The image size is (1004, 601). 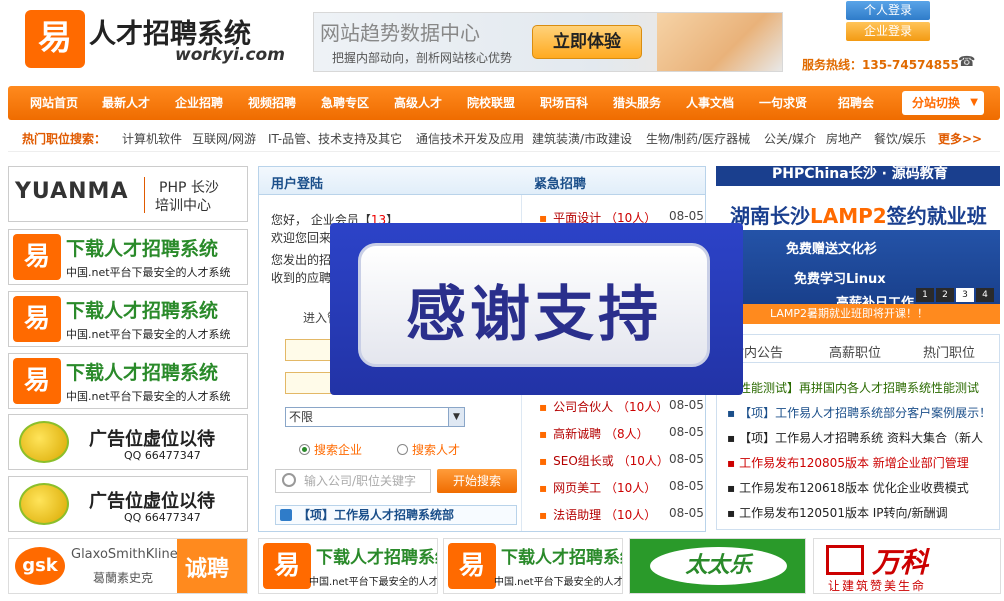 I want to click on news-item: ▪ 【项】工作易人才招聘系统 资料大集合（新人, so click(x=855, y=437).